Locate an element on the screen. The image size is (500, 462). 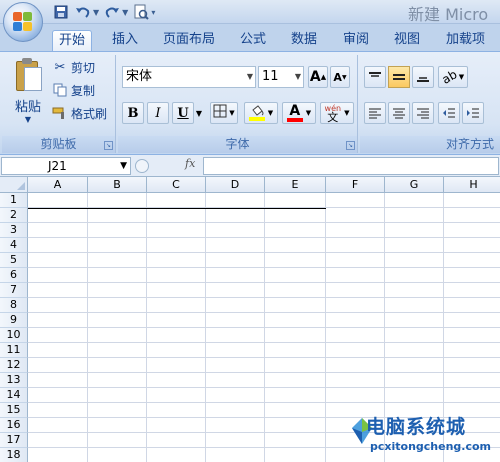
row-header-8: 8 is located at coordinates (14, 305).